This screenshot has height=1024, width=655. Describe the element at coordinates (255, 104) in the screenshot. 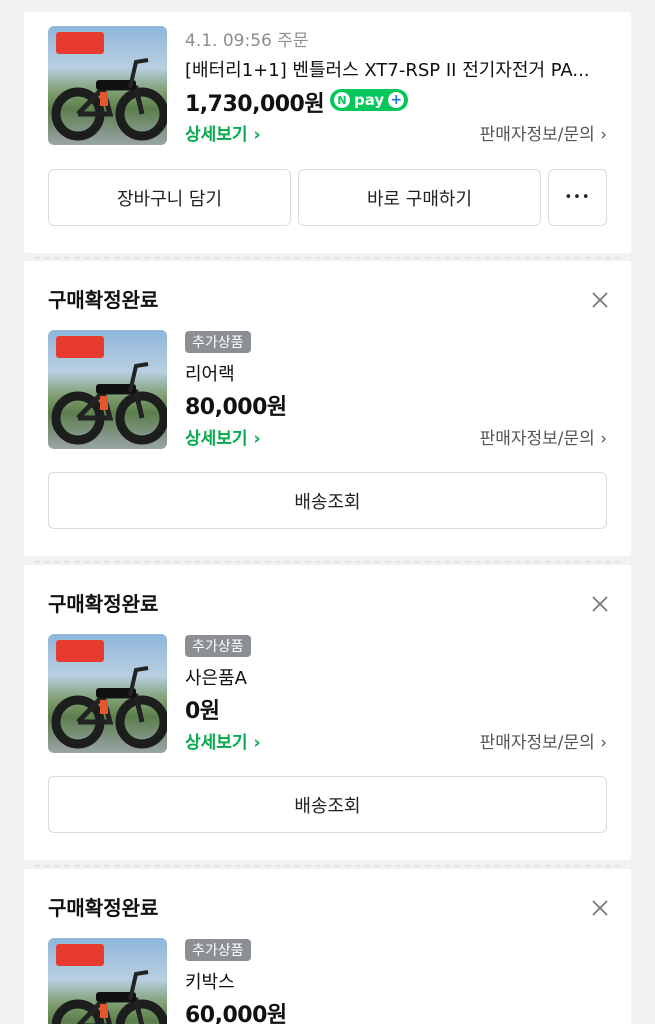

I see `product-price: 1,730,000원` at that location.